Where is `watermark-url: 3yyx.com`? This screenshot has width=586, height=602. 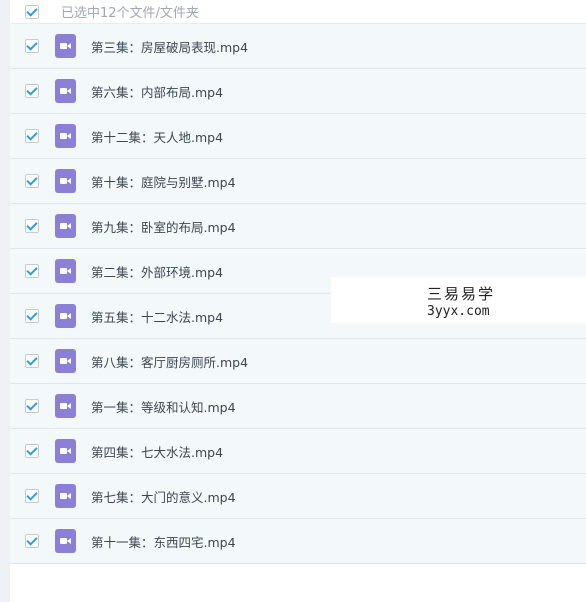 watermark-url: 3yyx.com is located at coordinates (458, 311).